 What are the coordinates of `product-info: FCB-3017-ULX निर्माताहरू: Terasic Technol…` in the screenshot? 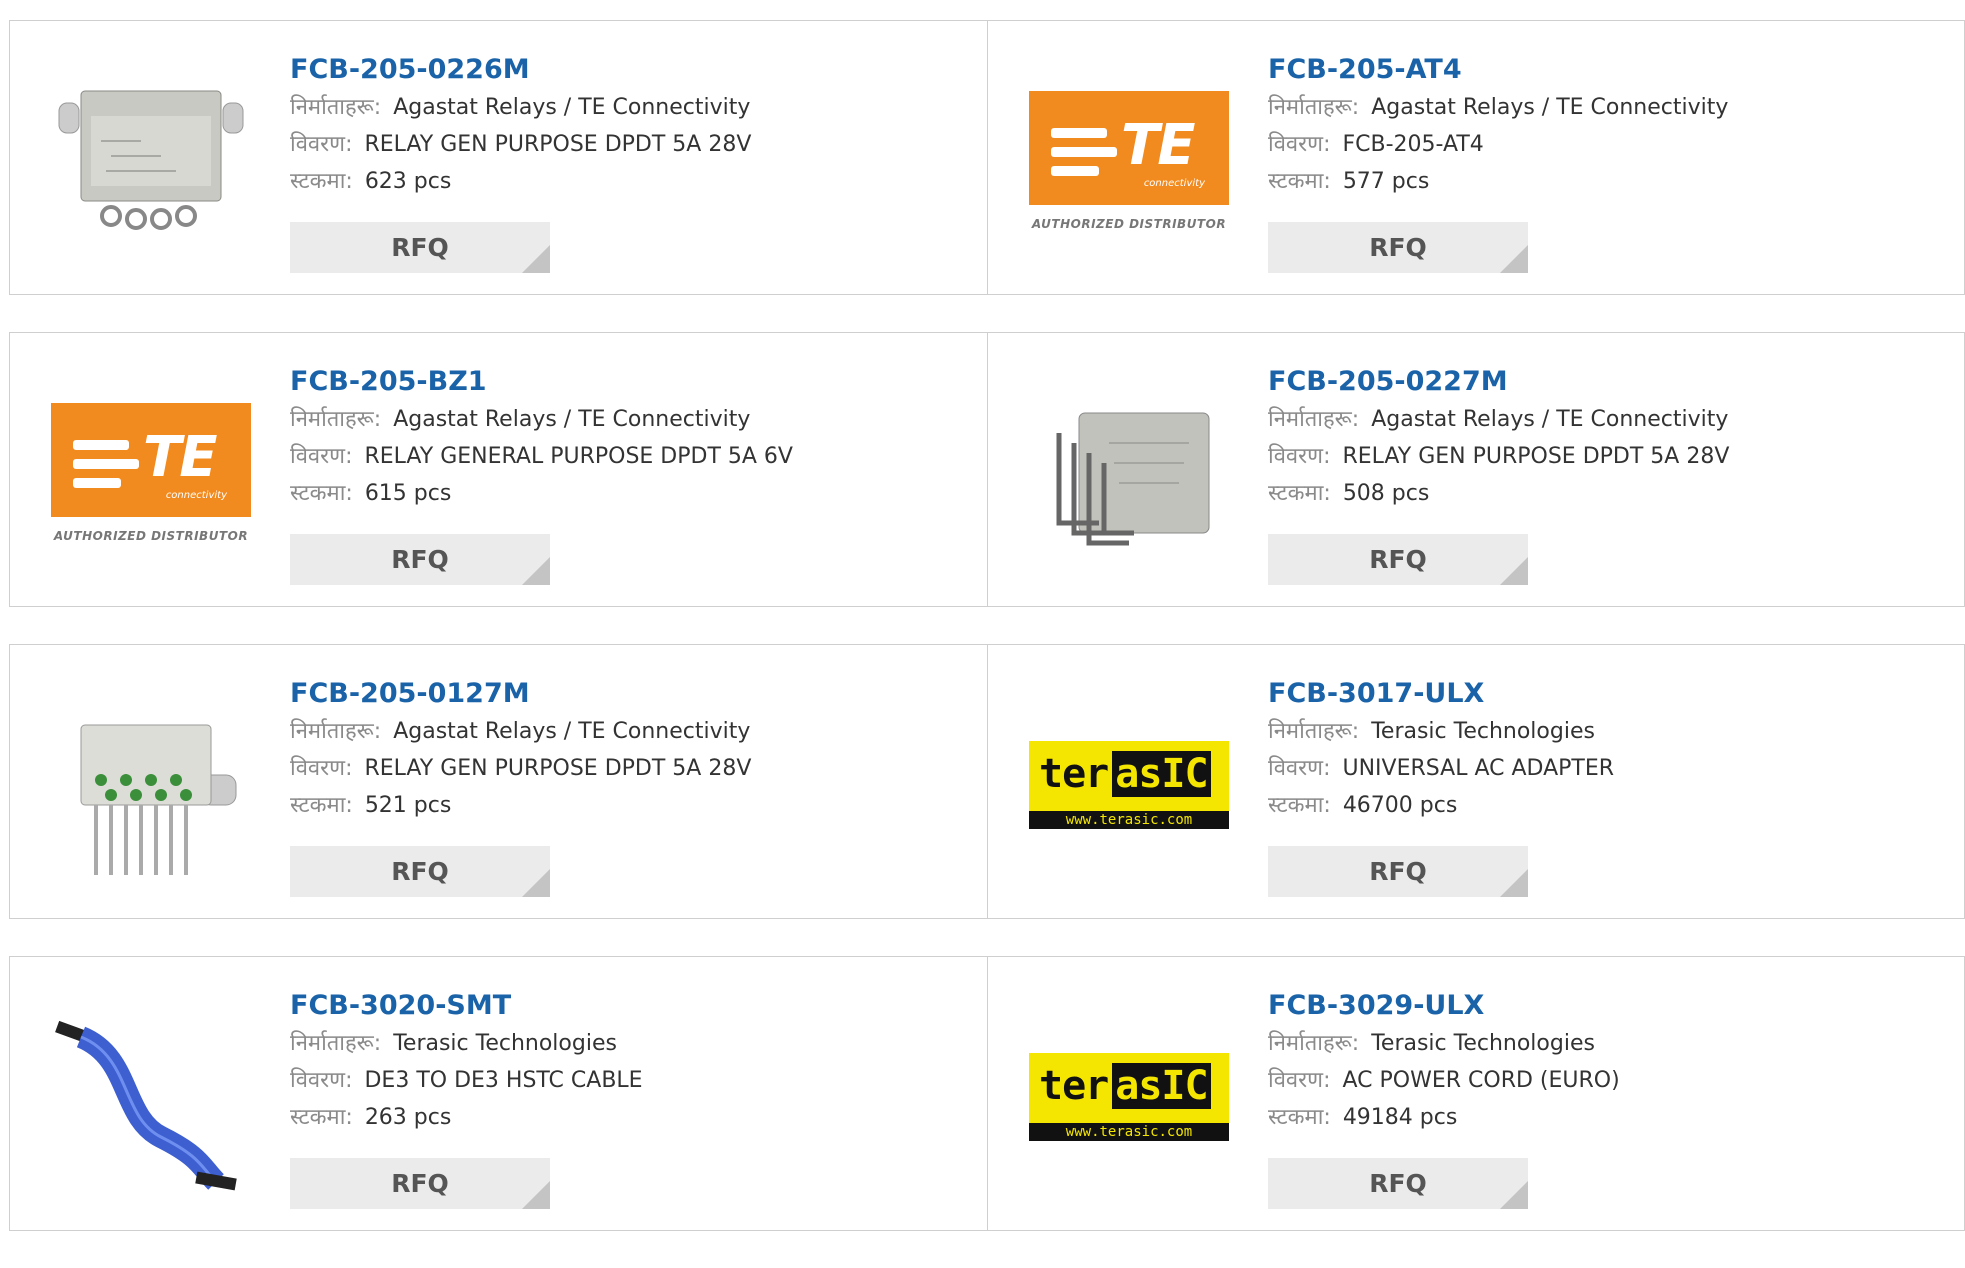 It's located at (1598, 749).